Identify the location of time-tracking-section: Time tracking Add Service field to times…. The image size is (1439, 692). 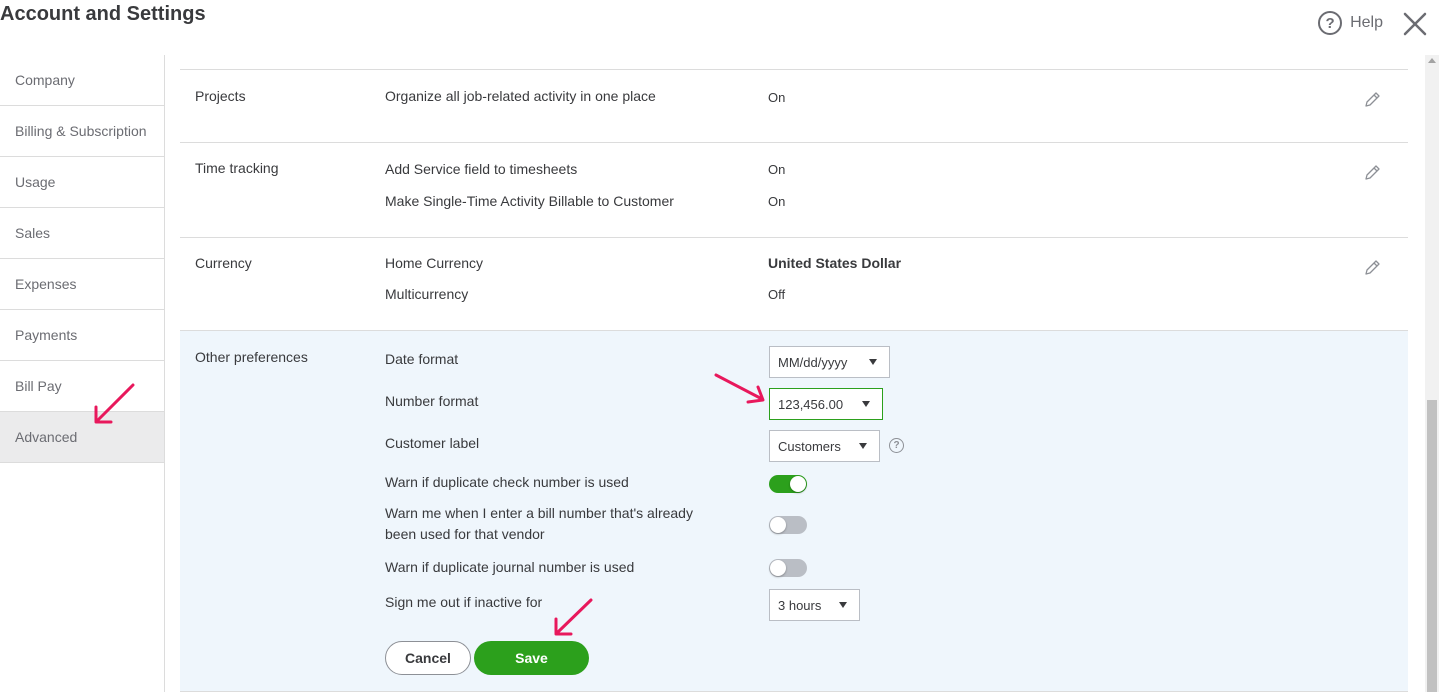
(794, 190).